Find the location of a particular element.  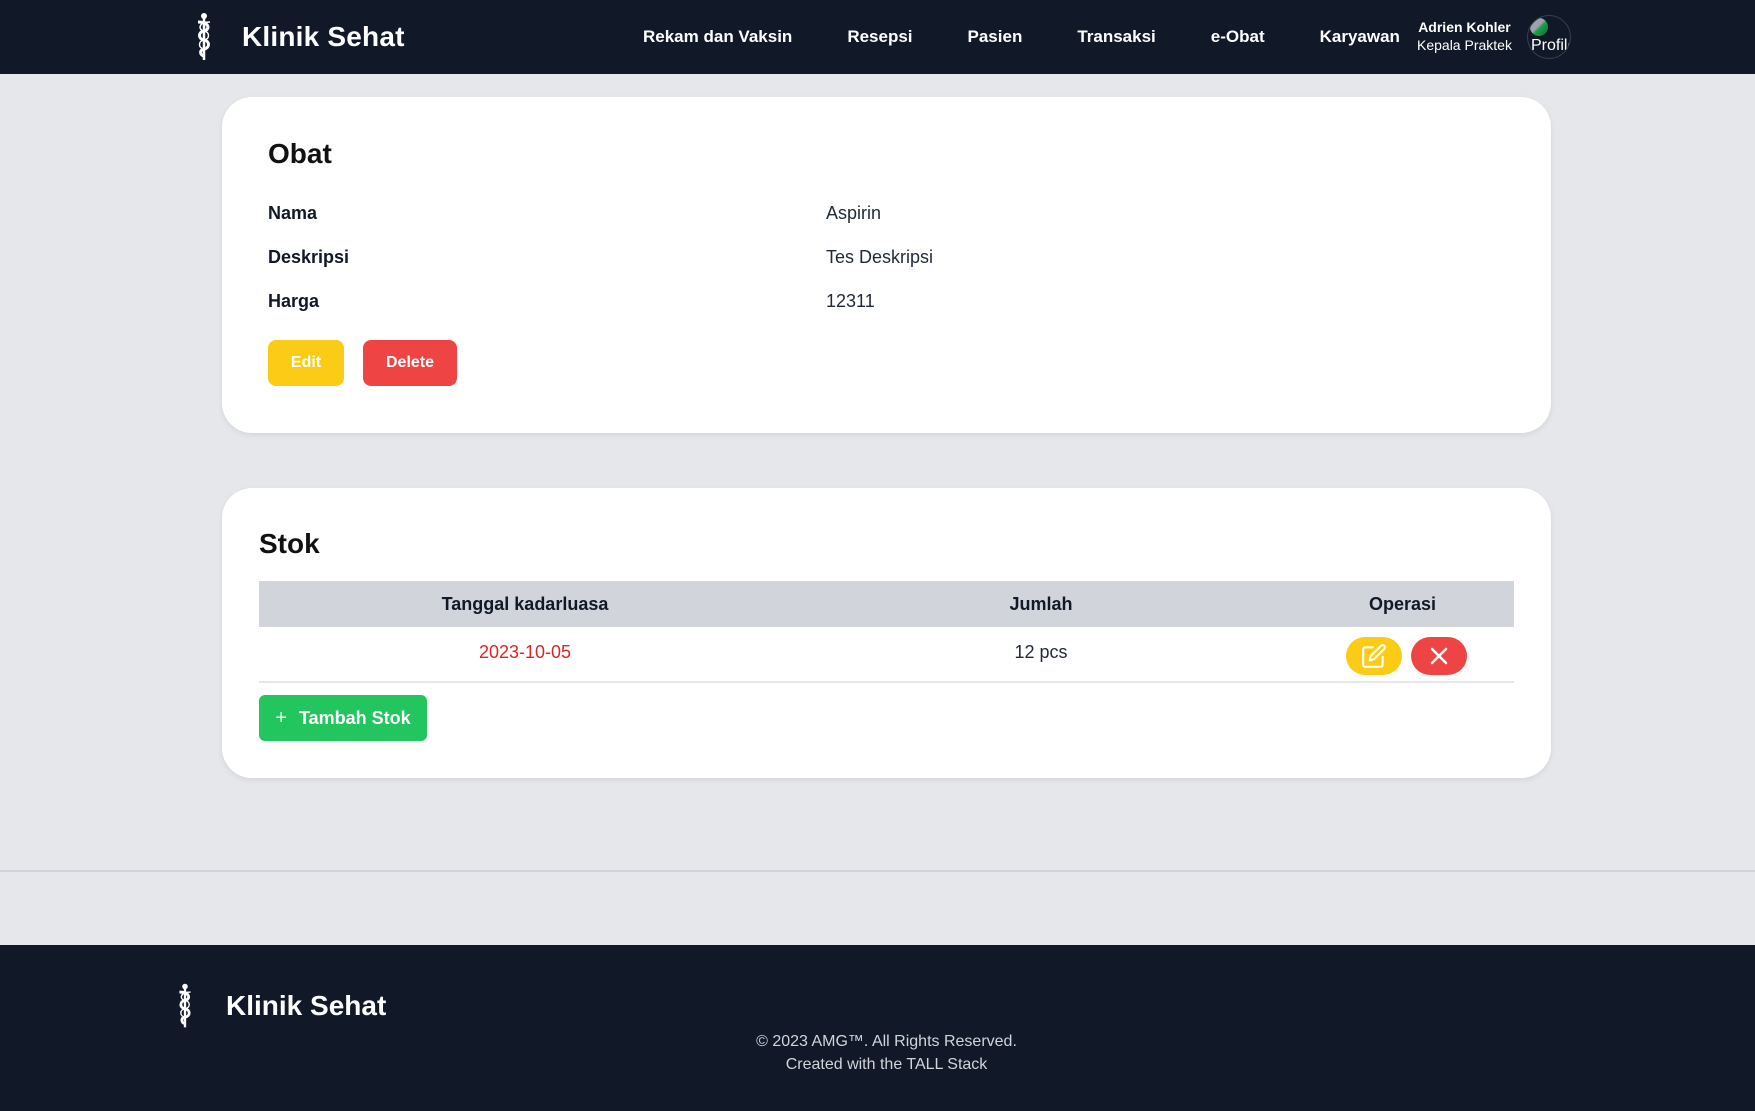

user-name: Adrien Kohler is located at coordinates (1464, 27).